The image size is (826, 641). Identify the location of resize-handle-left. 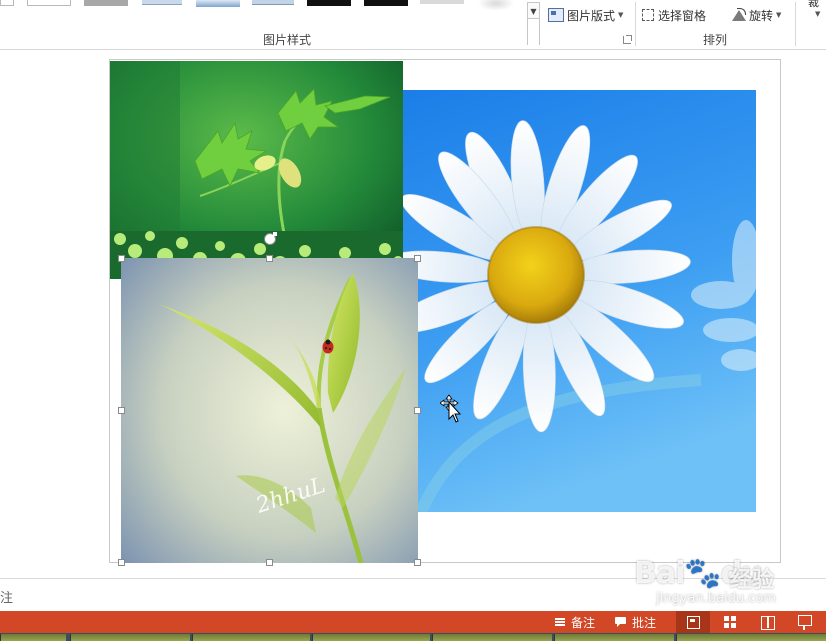
(121, 410).